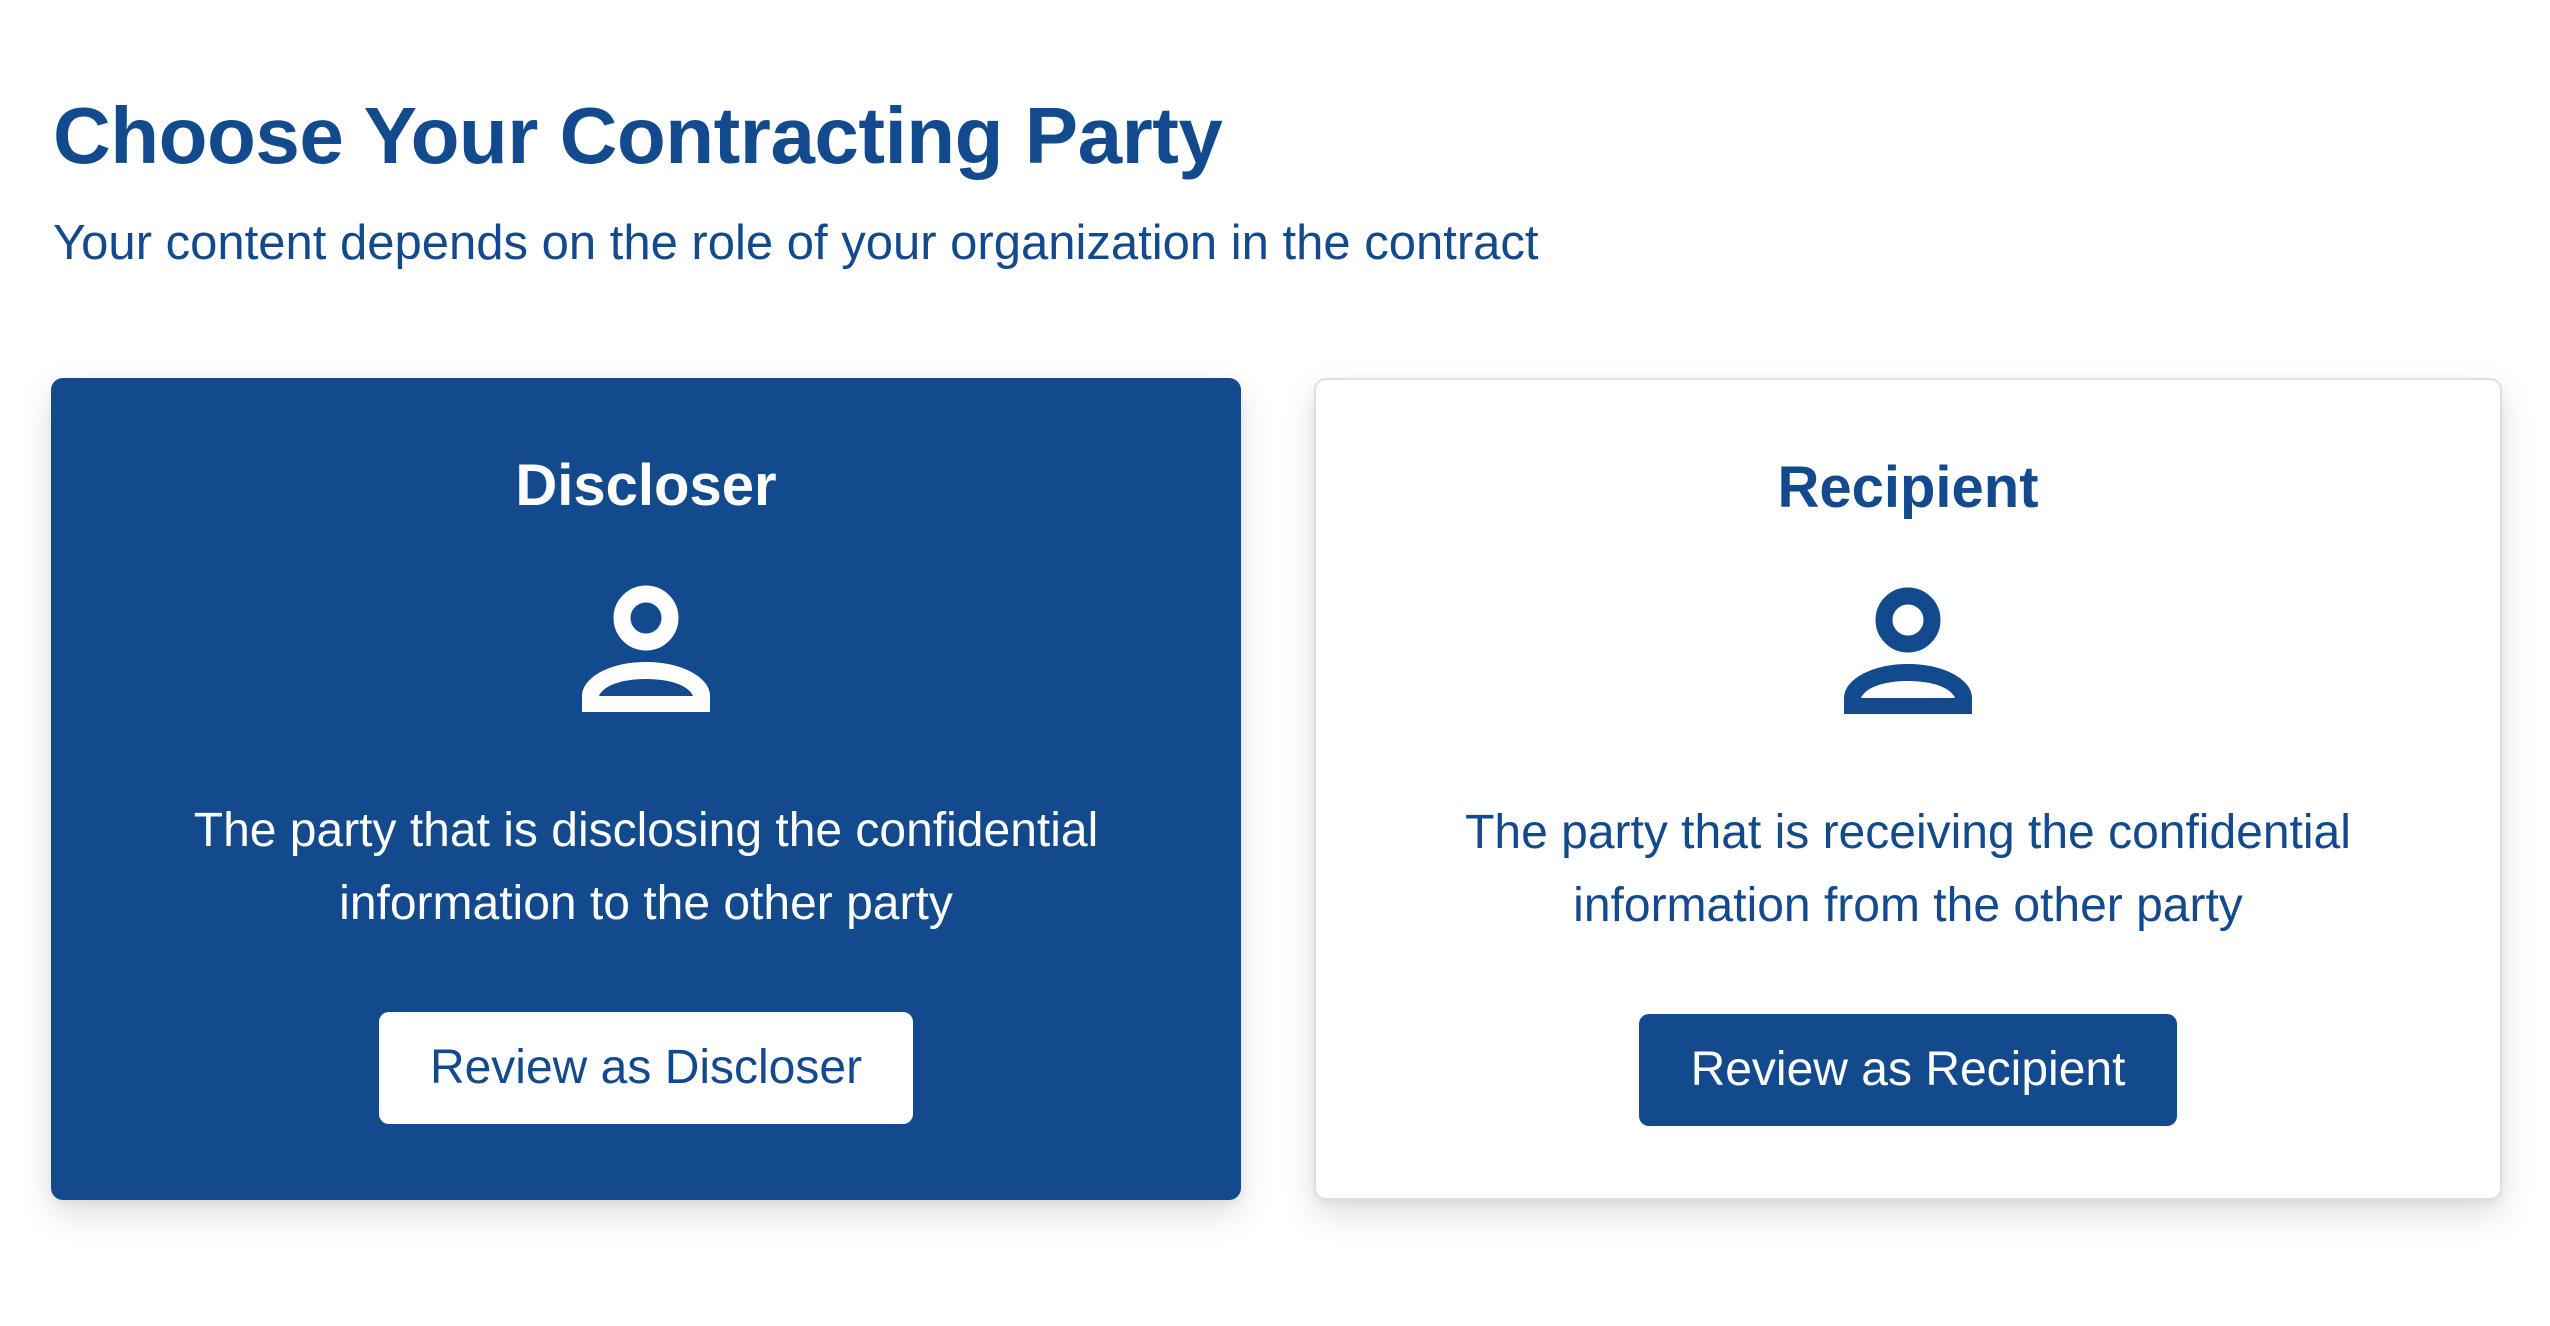 This screenshot has width=2550, height=1326. What do you see at coordinates (638, 135) in the screenshot?
I see `page-title: Choose Your Contracting Party` at bounding box center [638, 135].